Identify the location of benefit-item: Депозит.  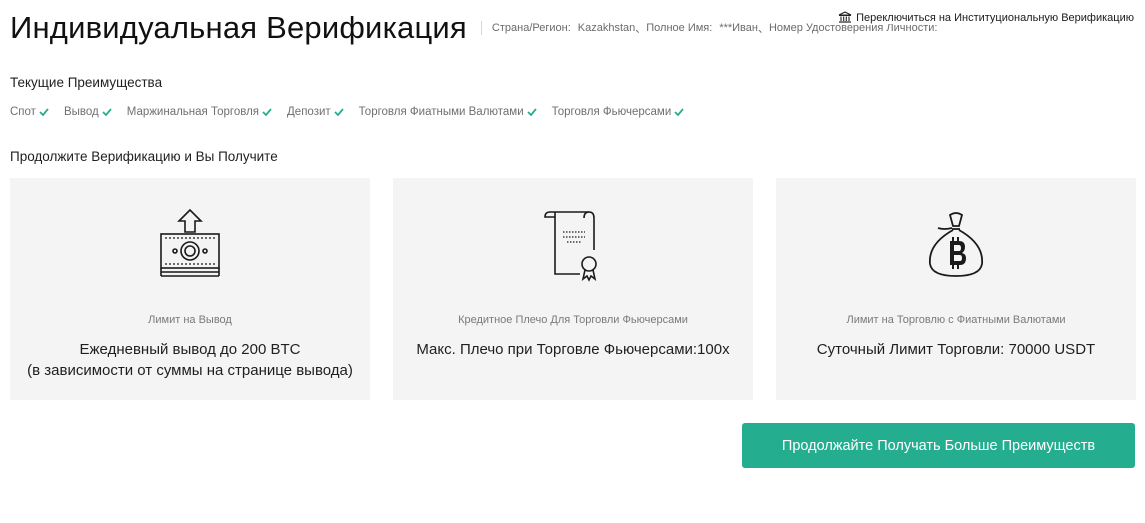
(315, 112).